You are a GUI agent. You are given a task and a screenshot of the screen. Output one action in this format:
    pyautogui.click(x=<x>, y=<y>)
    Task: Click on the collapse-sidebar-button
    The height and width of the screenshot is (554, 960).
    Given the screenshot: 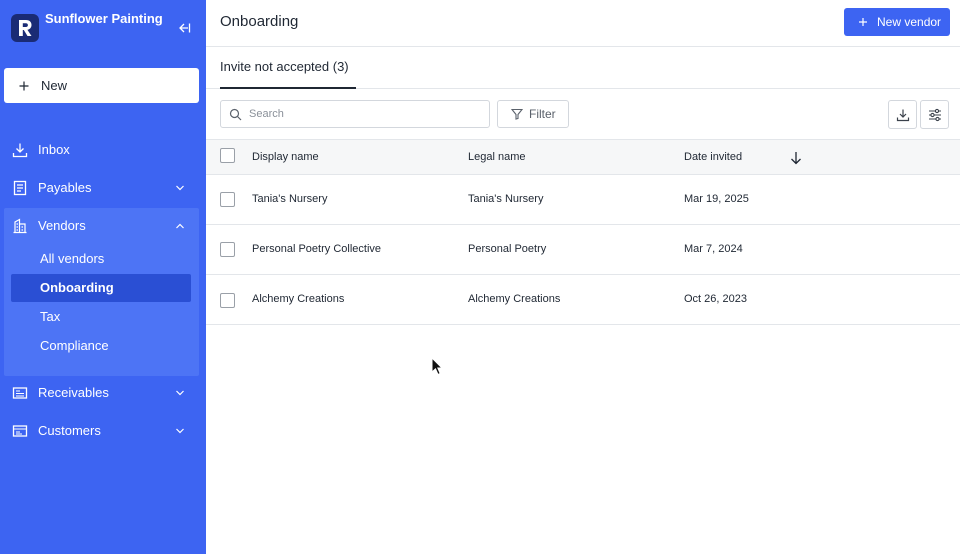 What is the action you would take?
    pyautogui.click(x=184, y=28)
    